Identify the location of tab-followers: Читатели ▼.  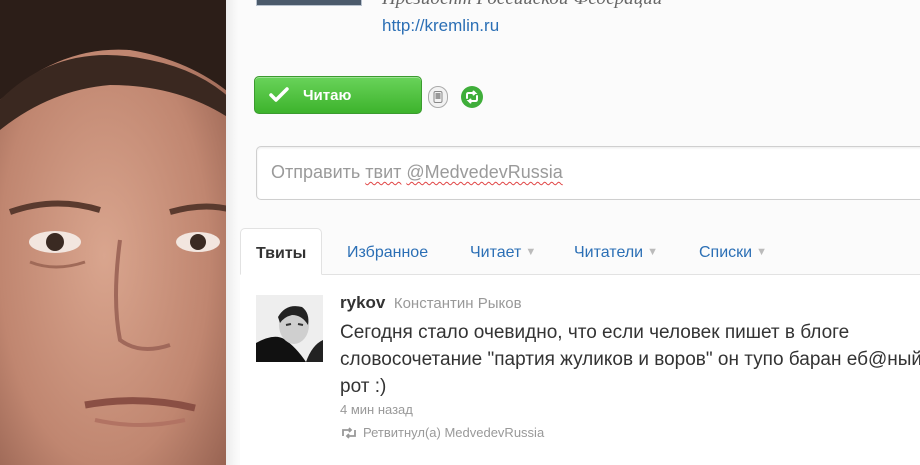
(616, 251).